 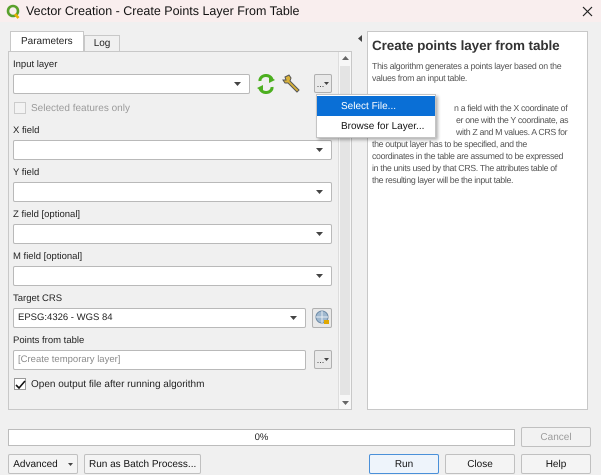 I want to click on tab: Parameters, so click(x=47, y=41).